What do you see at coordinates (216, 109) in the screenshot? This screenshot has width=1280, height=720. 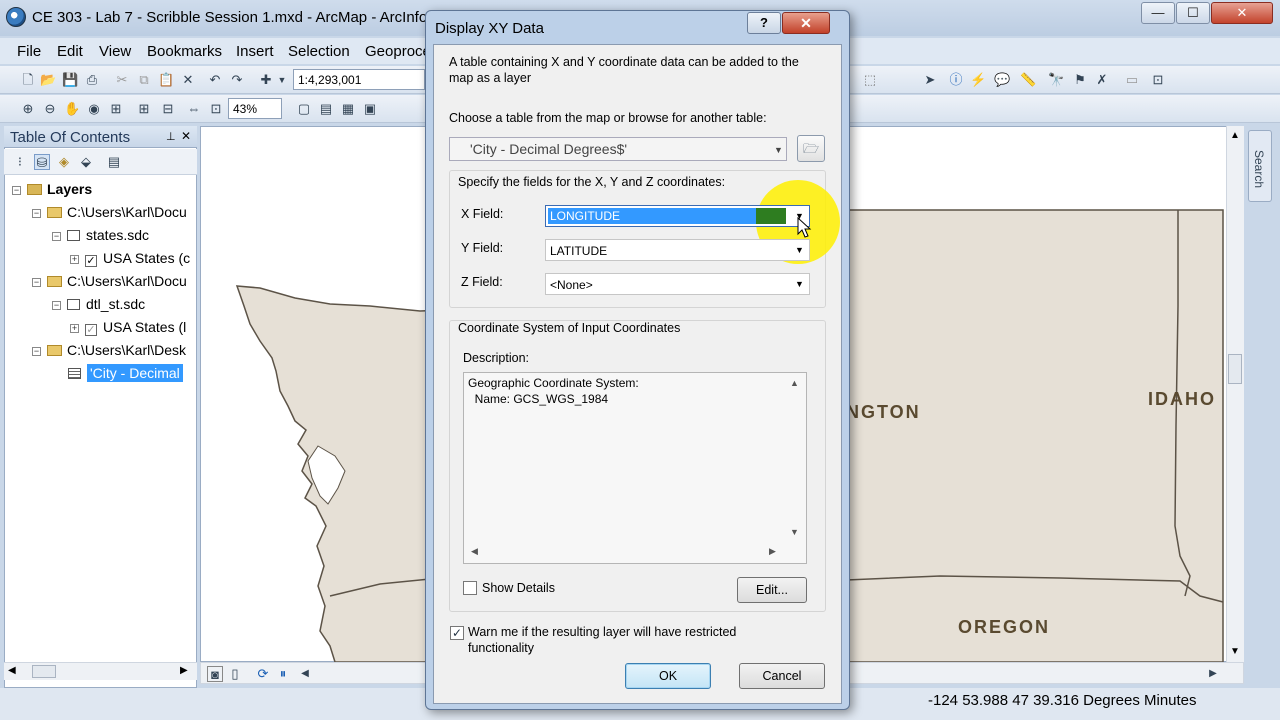 I see `zoom-whole-page-icon: ⊡` at bounding box center [216, 109].